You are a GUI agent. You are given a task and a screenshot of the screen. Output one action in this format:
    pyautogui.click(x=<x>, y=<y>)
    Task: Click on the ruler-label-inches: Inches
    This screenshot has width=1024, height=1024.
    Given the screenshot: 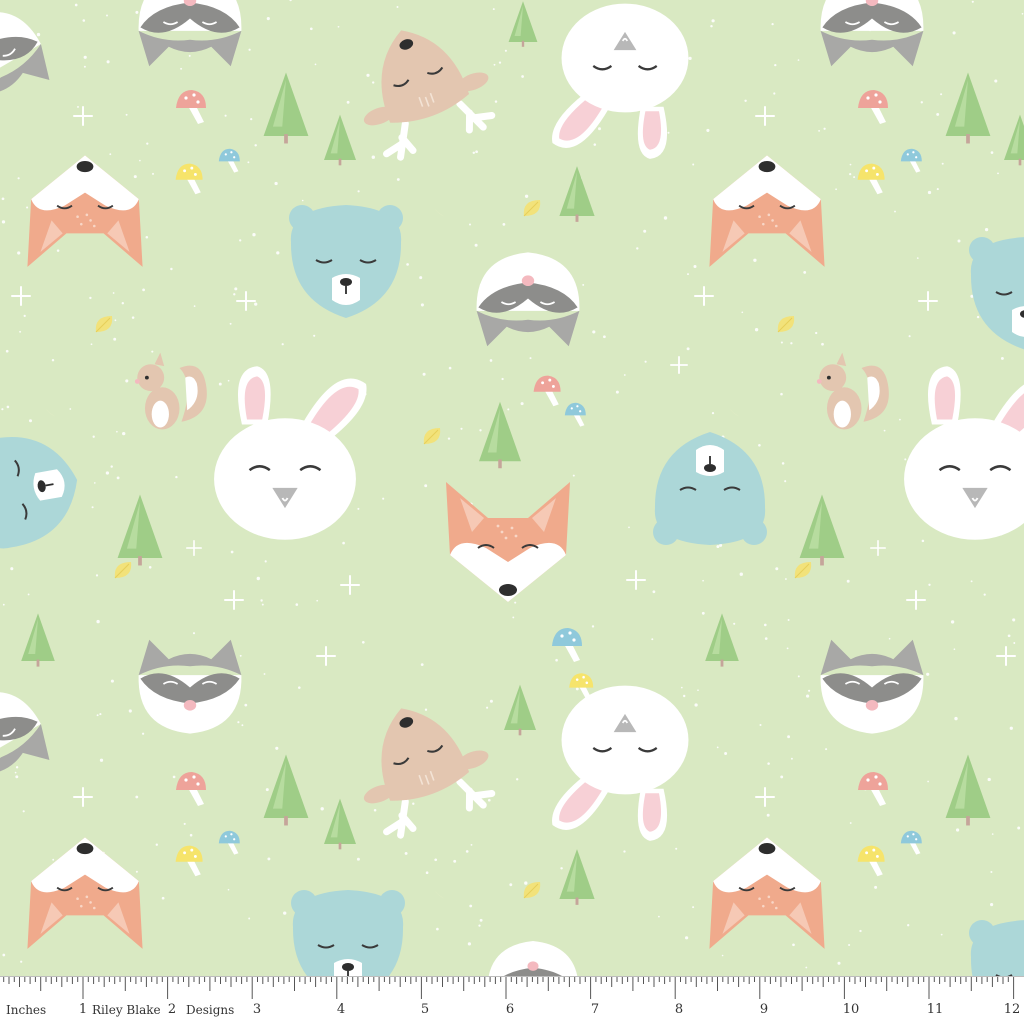 What is the action you would take?
    pyautogui.click(x=26, y=1010)
    